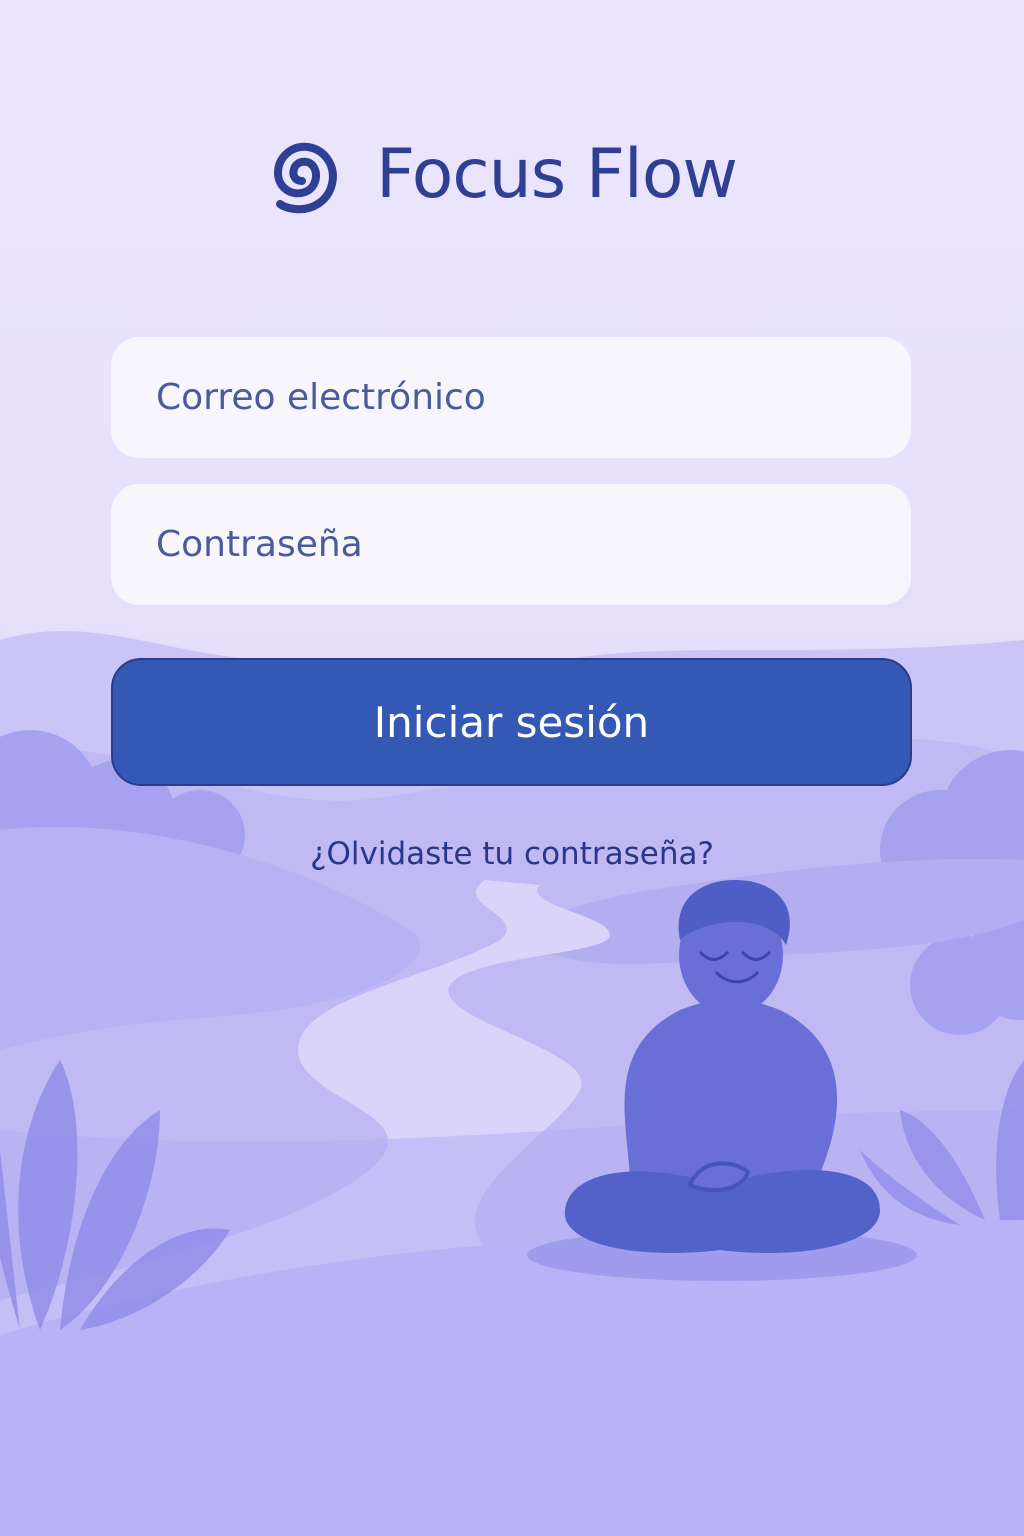 Image resolution: width=1024 pixels, height=1536 pixels. Describe the element at coordinates (511, 397) in the screenshot. I see `email-input` at that location.